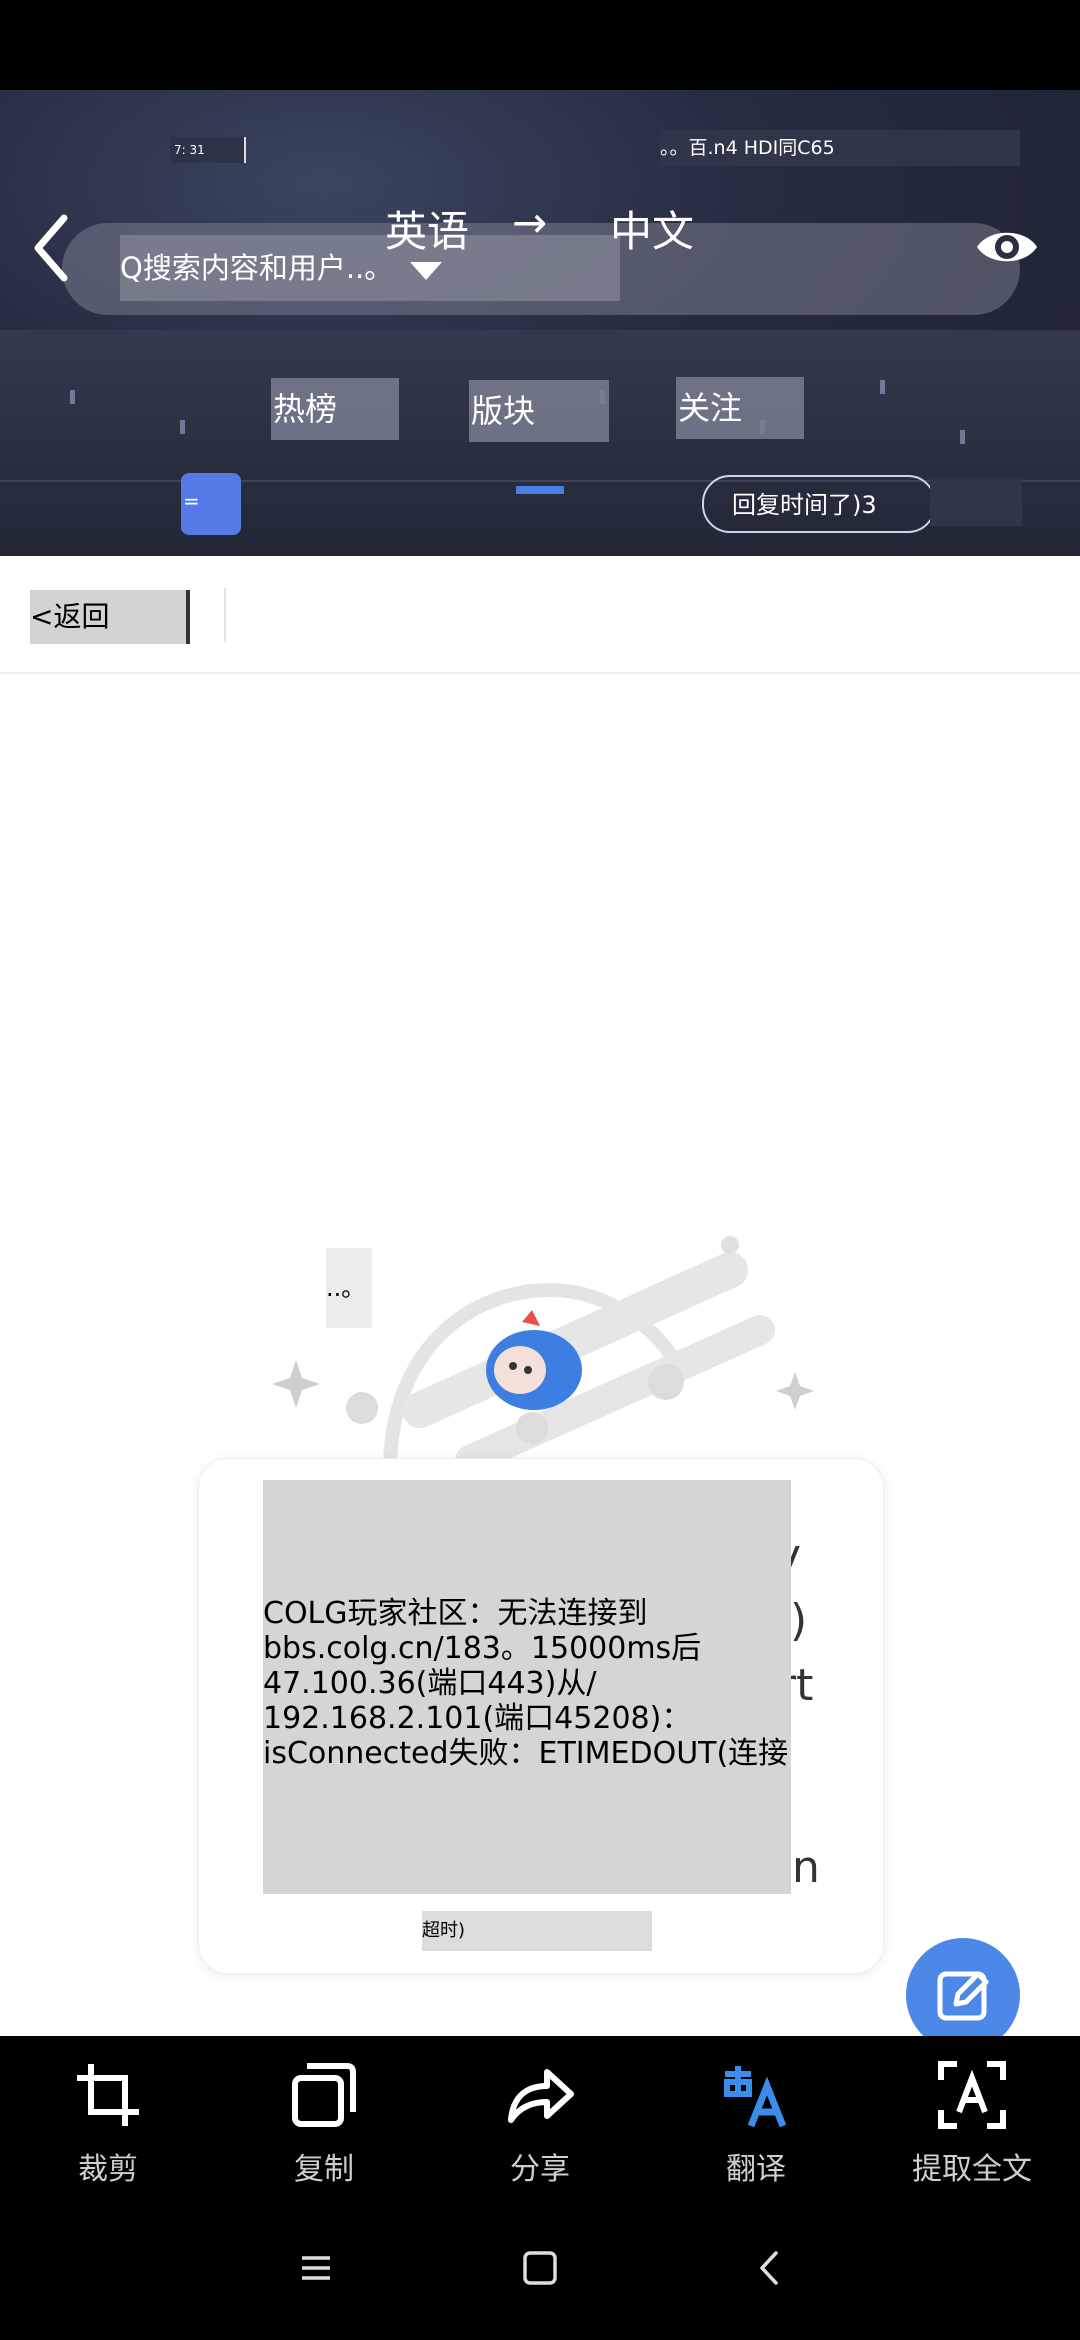 This screenshot has width=1080, height=2340. Describe the element at coordinates (806, 1867) in the screenshot. I see `ghost-text: n` at that location.